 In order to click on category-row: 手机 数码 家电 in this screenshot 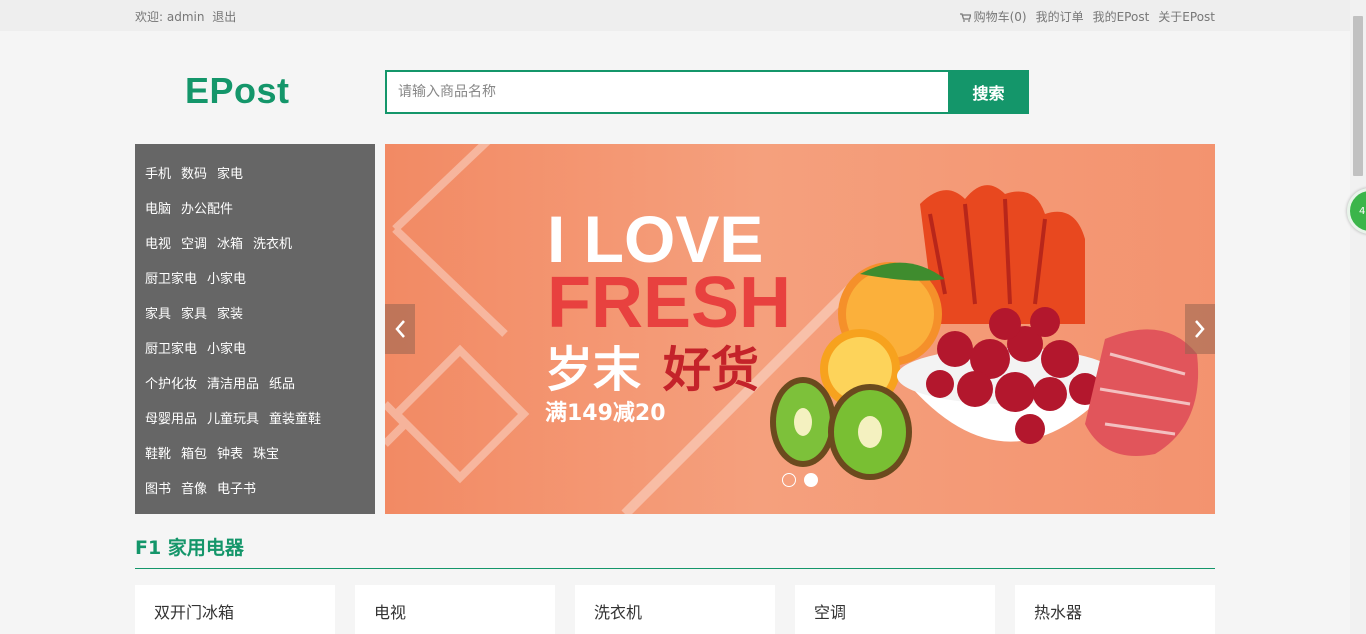, I will do `click(255, 180)`.